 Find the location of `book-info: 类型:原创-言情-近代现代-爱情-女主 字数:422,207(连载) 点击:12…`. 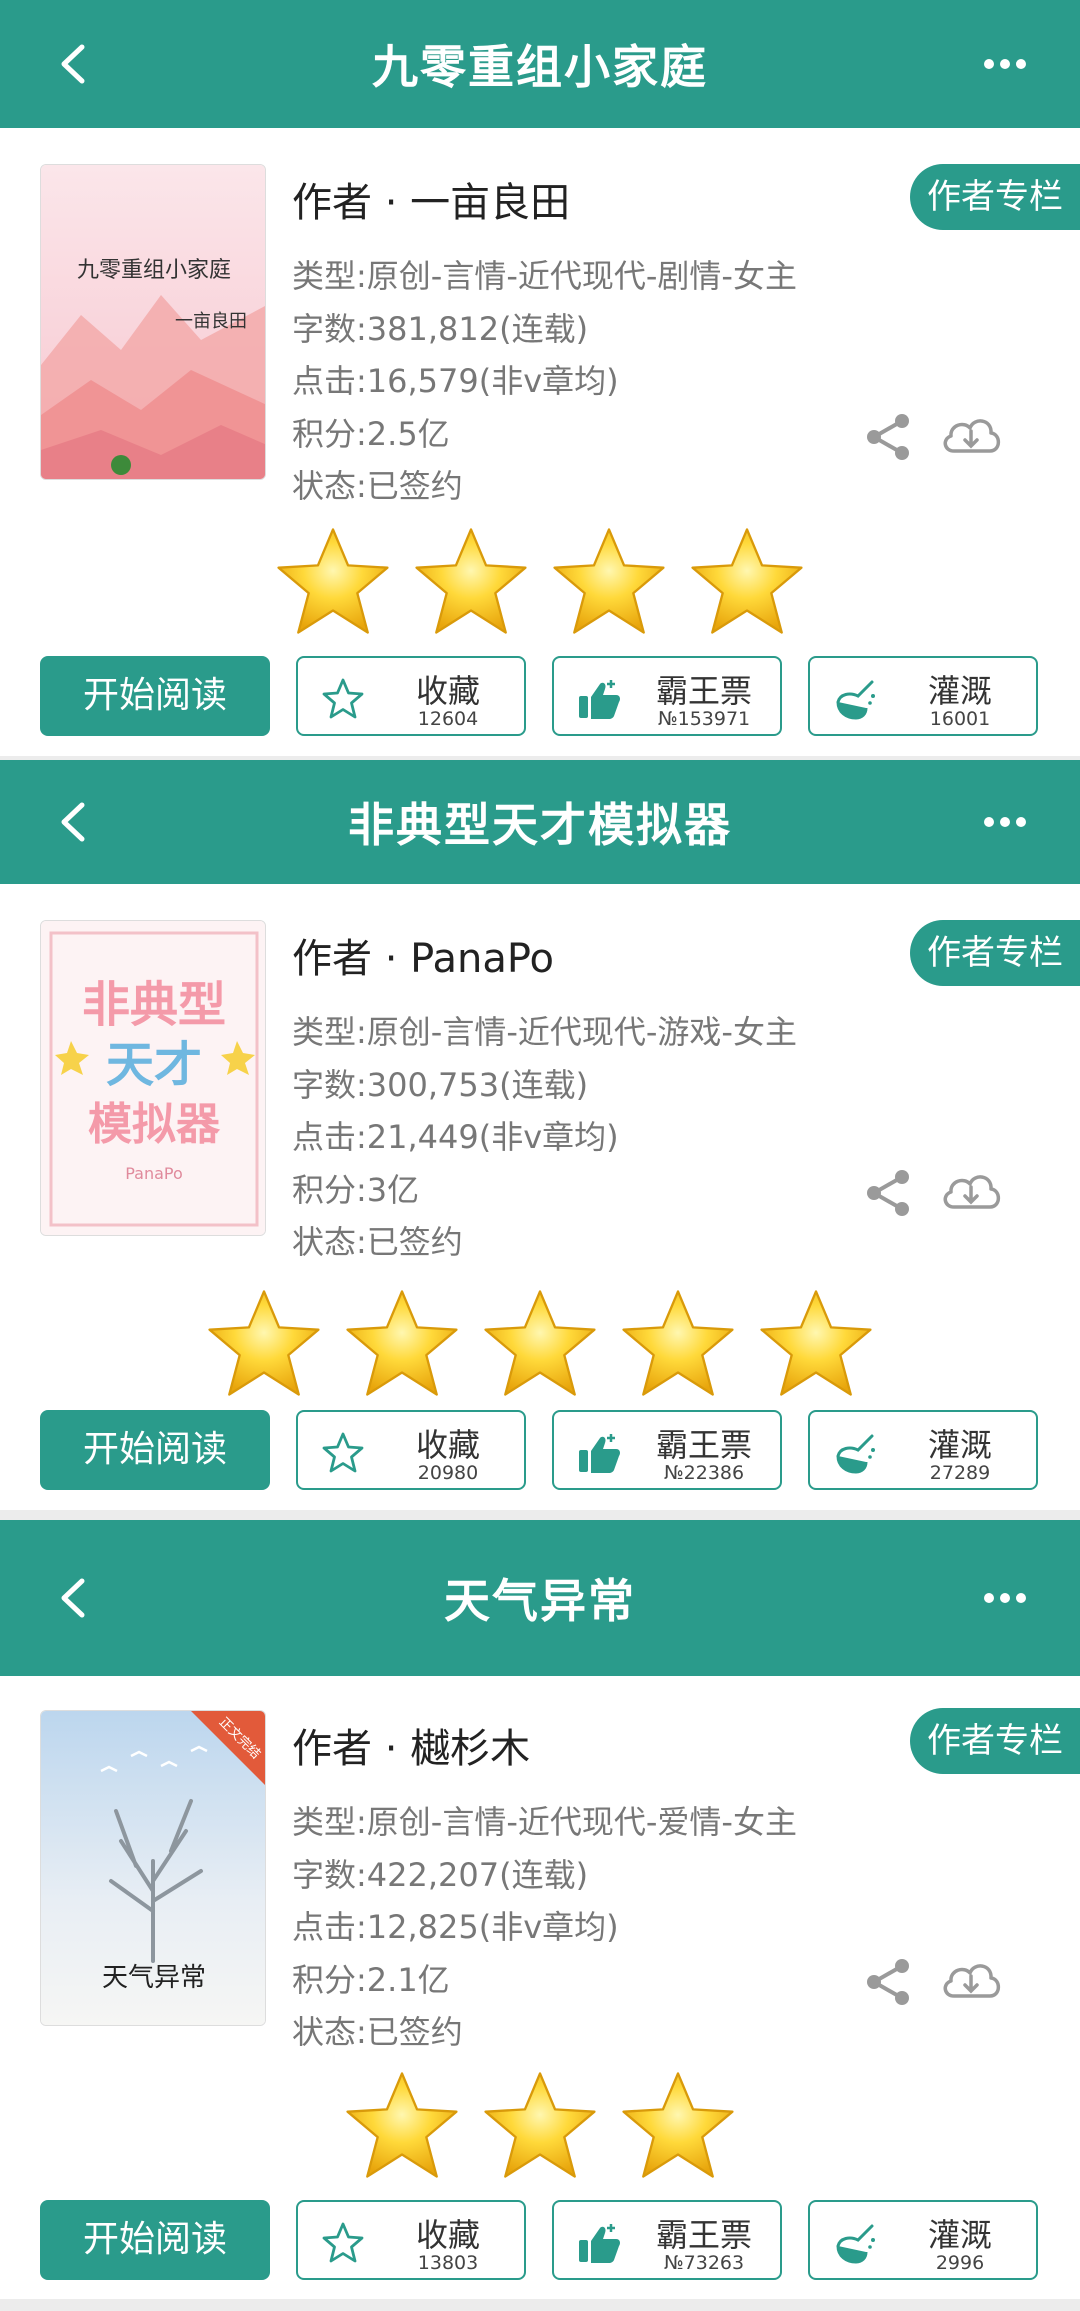

book-info: 类型:原创-言情-近代现代-爱情-女主 字数:422,207(连载) 点击:12… is located at coordinates (544, 1927).